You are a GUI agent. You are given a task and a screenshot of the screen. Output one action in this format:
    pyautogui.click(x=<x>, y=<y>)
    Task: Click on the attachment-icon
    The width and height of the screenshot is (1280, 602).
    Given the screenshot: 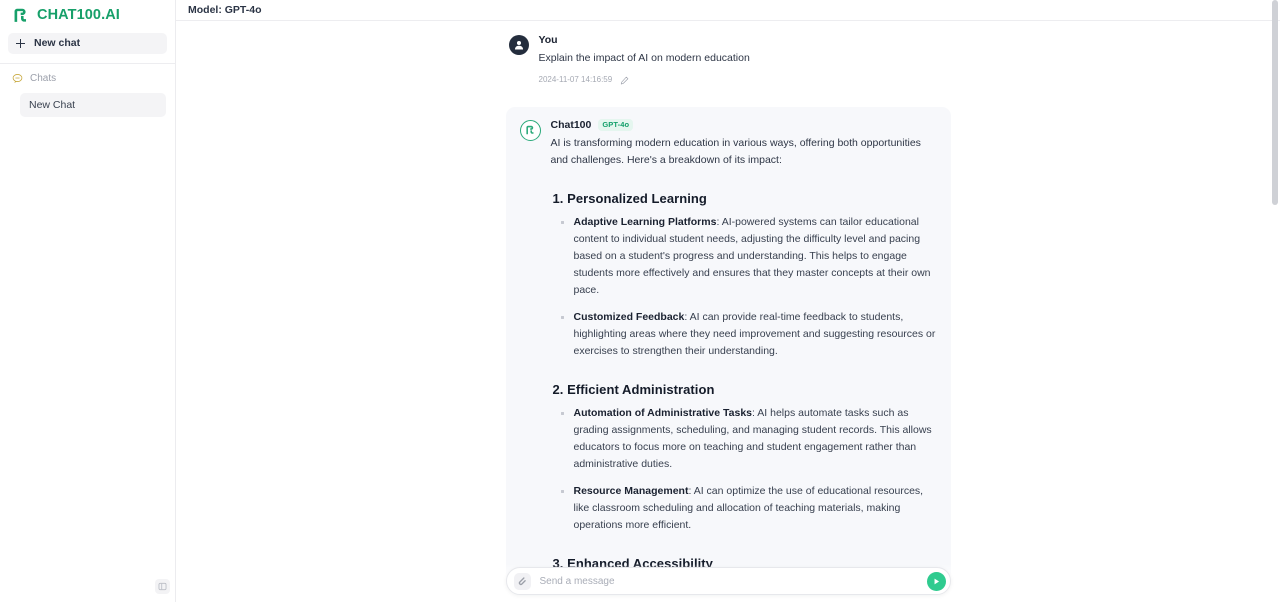 What is the action you would take?
    pyautogui.click(x=522, y=581)
    